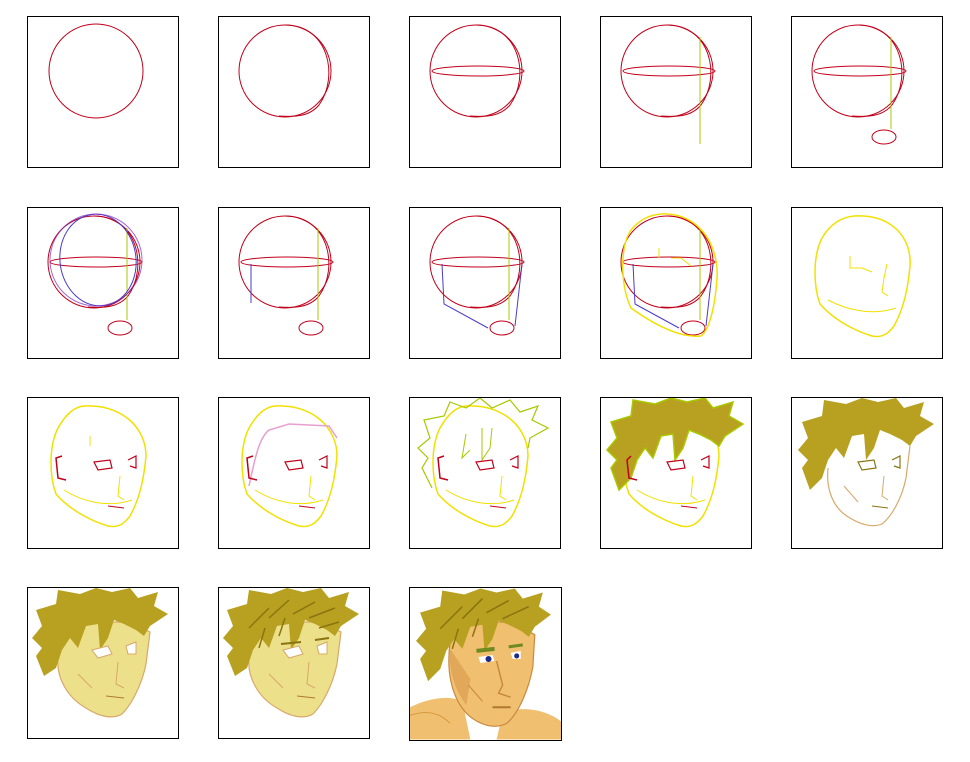  Describe the element at coordinates (675, 463) in the screenshot. I see `step-14-drawing` at that location.